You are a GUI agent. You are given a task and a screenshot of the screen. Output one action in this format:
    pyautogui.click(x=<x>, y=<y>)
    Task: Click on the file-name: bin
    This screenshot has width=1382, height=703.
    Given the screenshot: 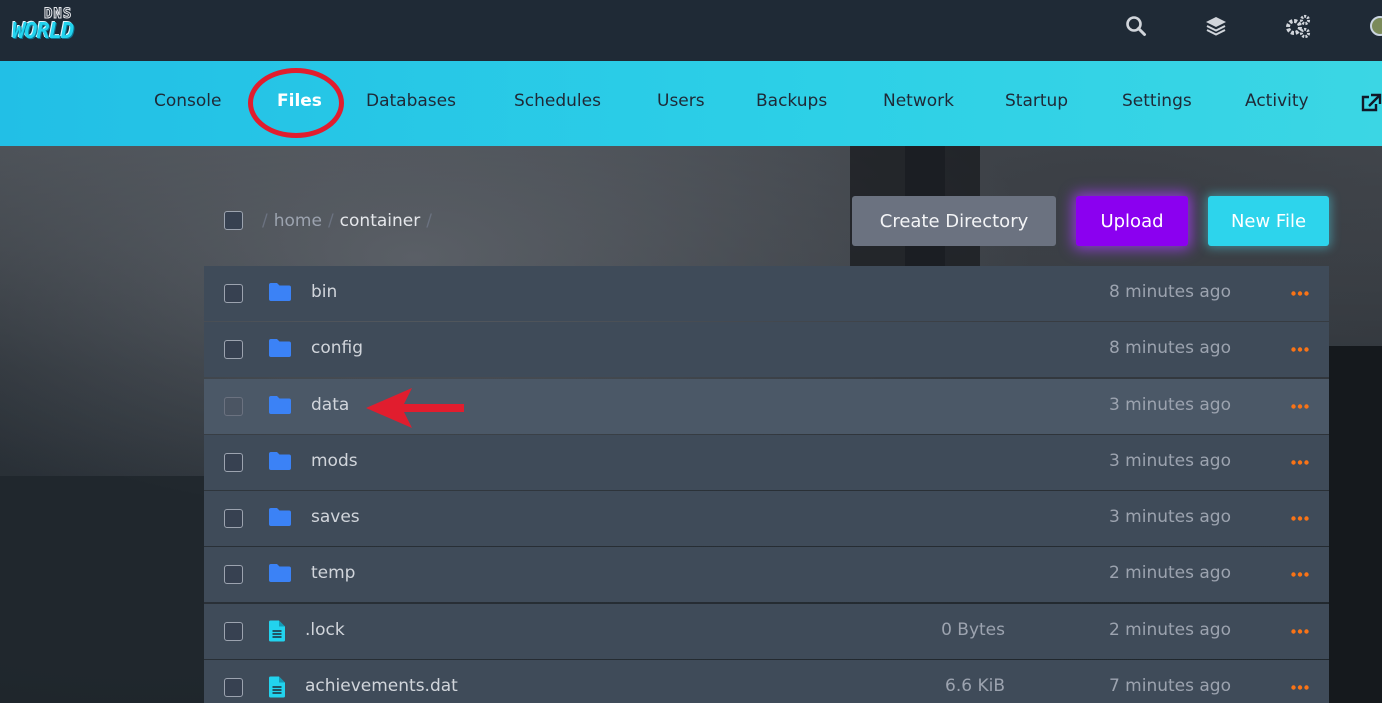 What is the action you would take?
    pyautogui.click(x=324, y=292)
    